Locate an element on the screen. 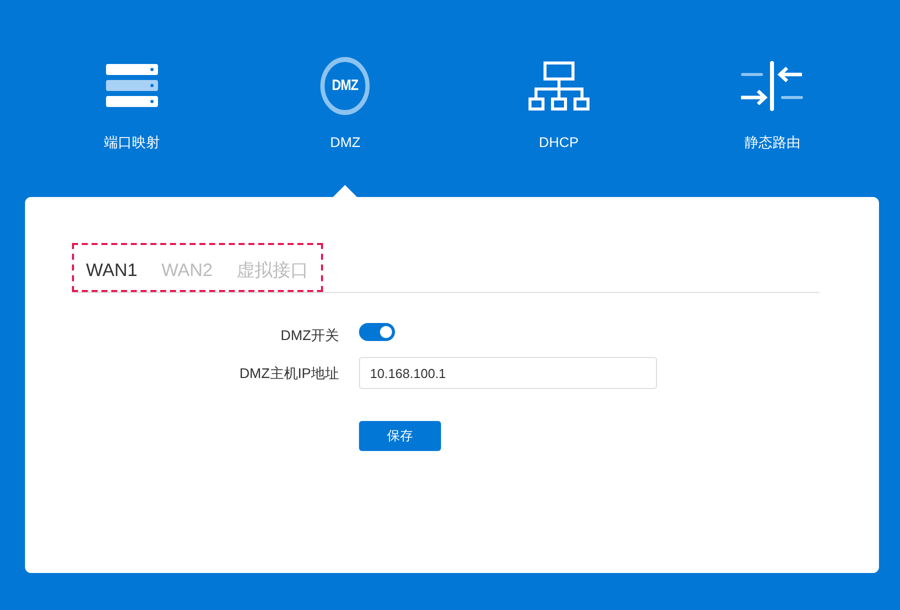 The width and height of the screenshot is (900, 610). save-button: 保存 is located at coordinates (400, 436).